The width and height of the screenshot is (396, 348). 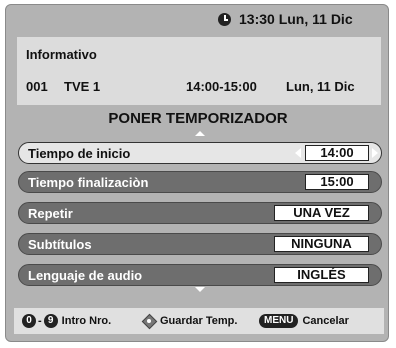 What do you see at coordinates (198, 118) in the screenshot?
I see `dialog-heading: PONER TEMPORIZADOR` at bounding box center [198, 118].